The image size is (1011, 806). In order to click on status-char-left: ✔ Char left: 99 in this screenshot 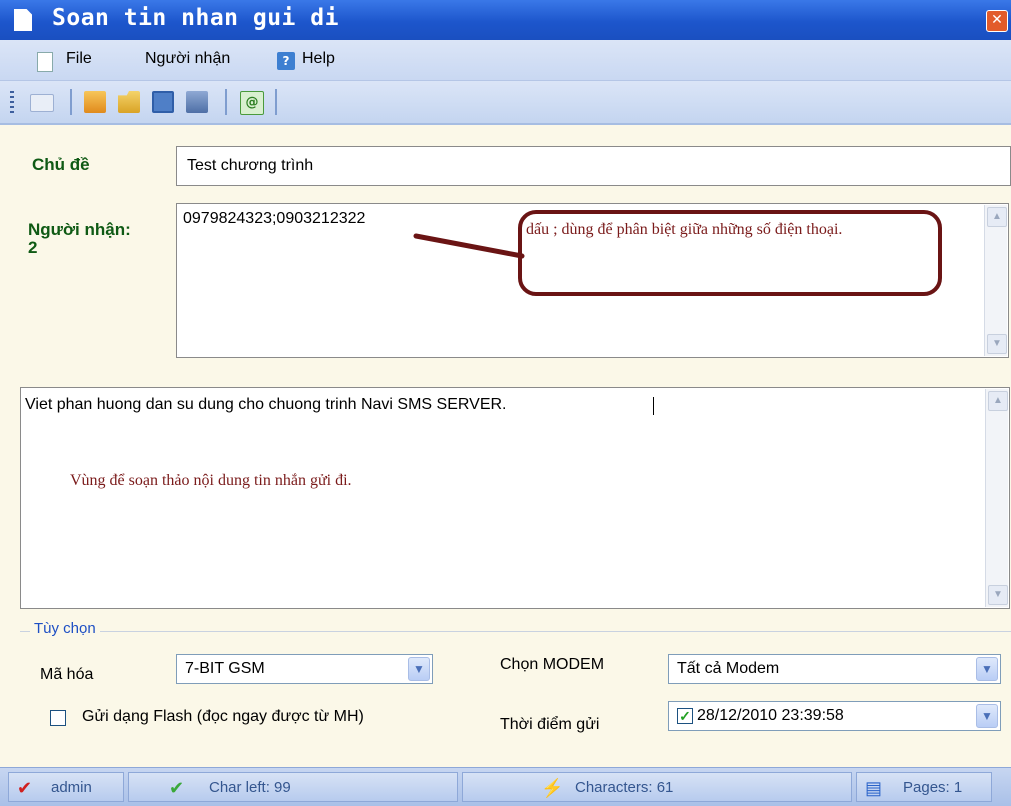, I will do `click(293, 787)`.